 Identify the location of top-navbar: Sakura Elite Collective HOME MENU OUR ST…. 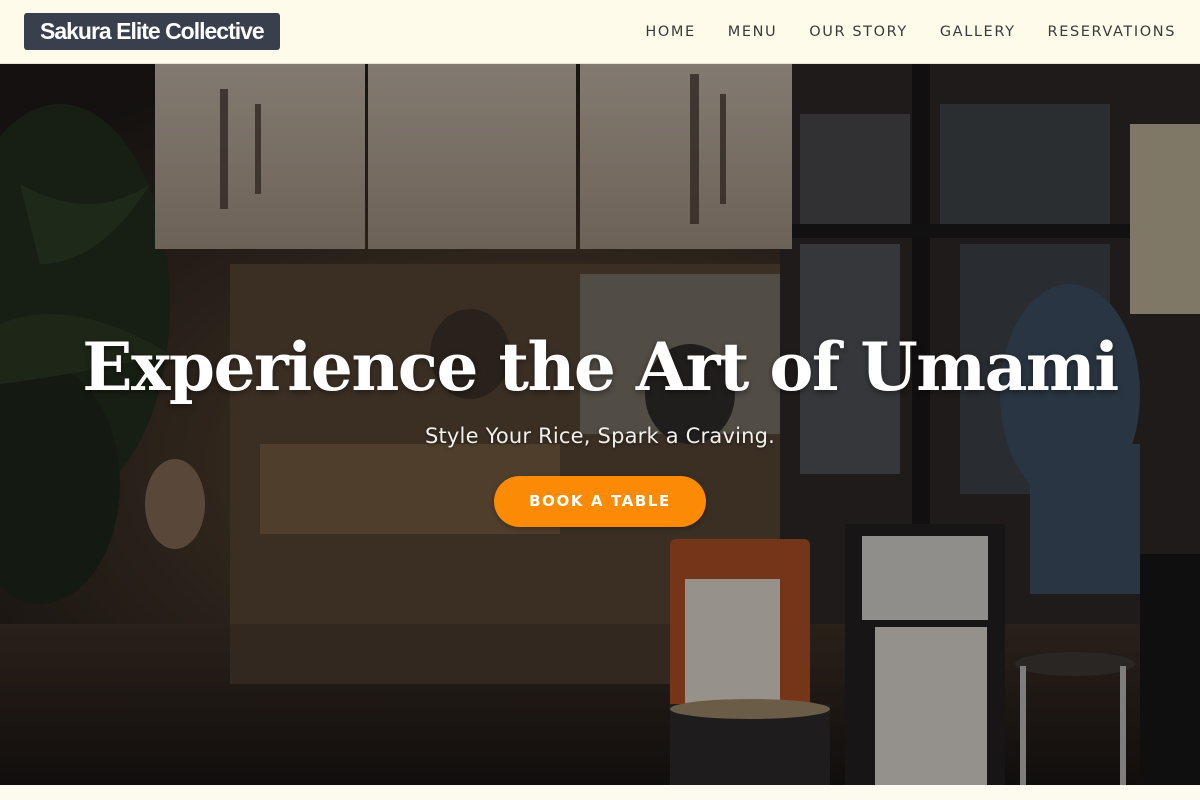
(600, 32).